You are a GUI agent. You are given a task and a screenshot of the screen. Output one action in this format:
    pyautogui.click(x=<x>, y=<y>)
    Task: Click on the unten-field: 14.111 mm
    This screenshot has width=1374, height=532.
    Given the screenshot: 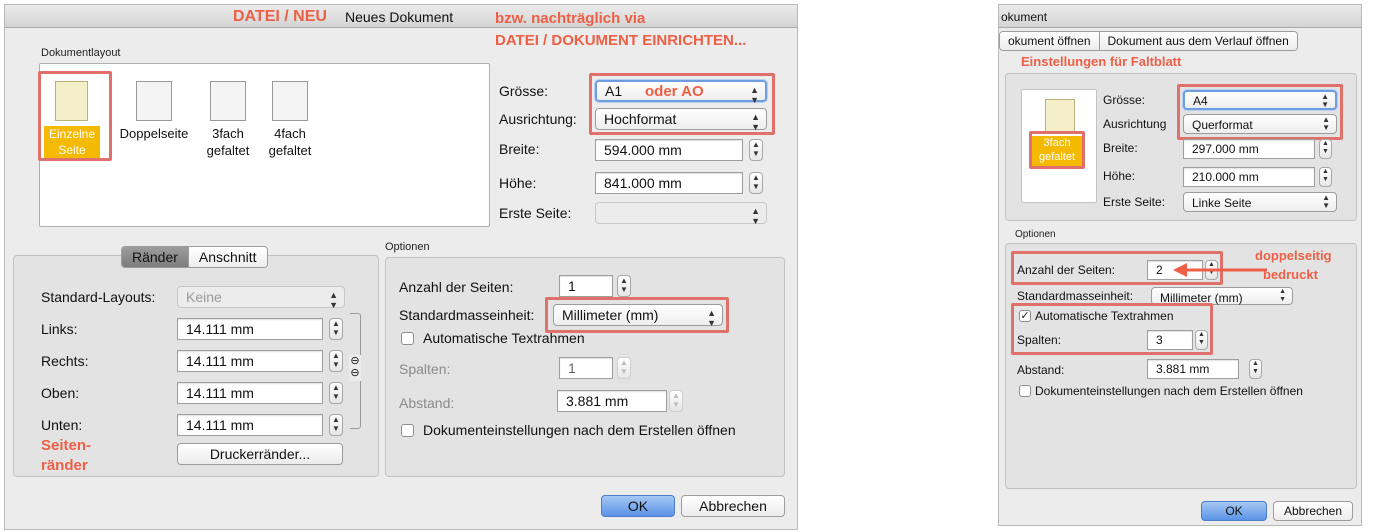 What is the action you would take?
    pyautogui.click(x=250, y=425)
    